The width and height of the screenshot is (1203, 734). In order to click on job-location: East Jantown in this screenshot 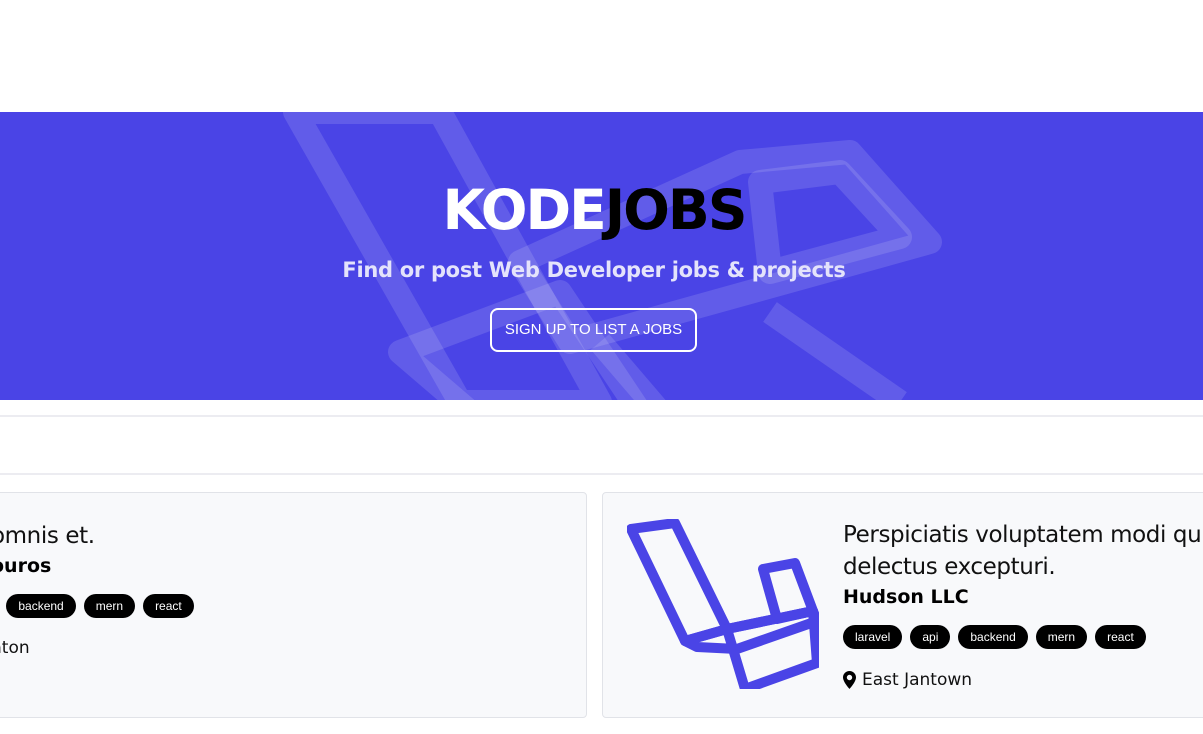, I will do `click(907, 680)`.